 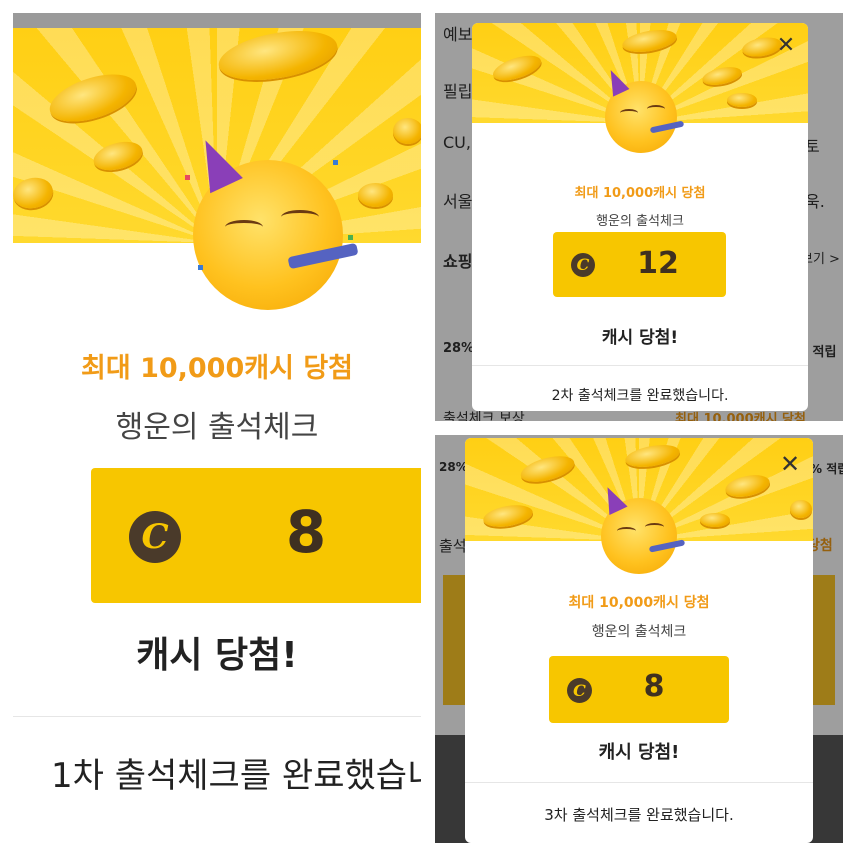 What do you see at coordinates (658, 263) in the screenshot?
I see `cash-amount: 12` at bounding box center [658, 263].